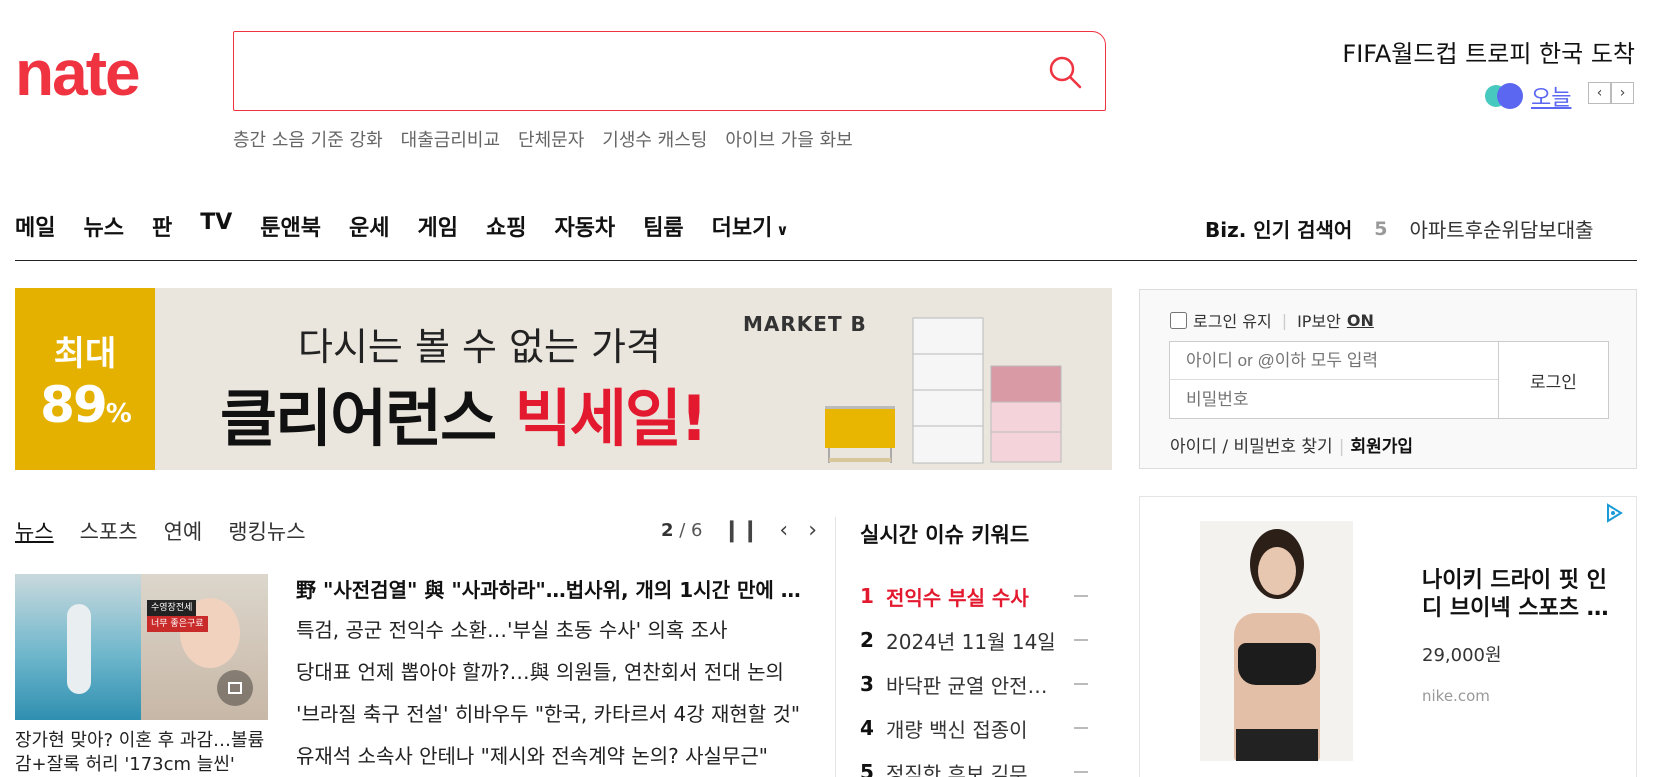  I want to click on next-icon: ›, so click(812, 530).